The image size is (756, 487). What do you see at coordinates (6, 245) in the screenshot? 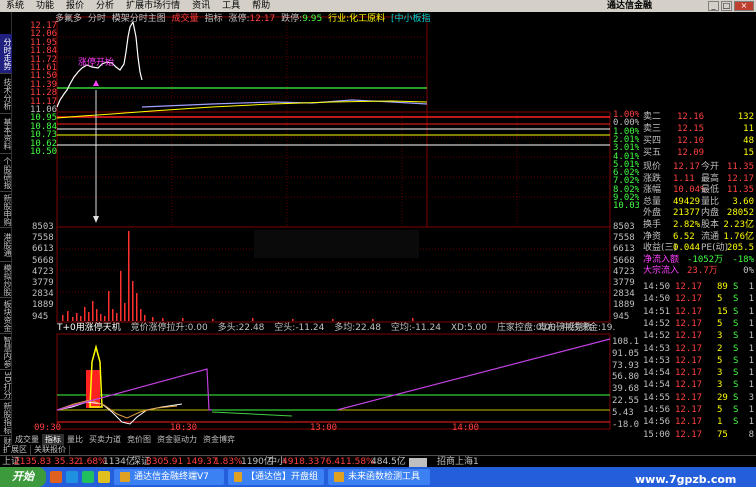
I see `left-tab-hk-connect: 港股通` at bounding box center [6, 245].